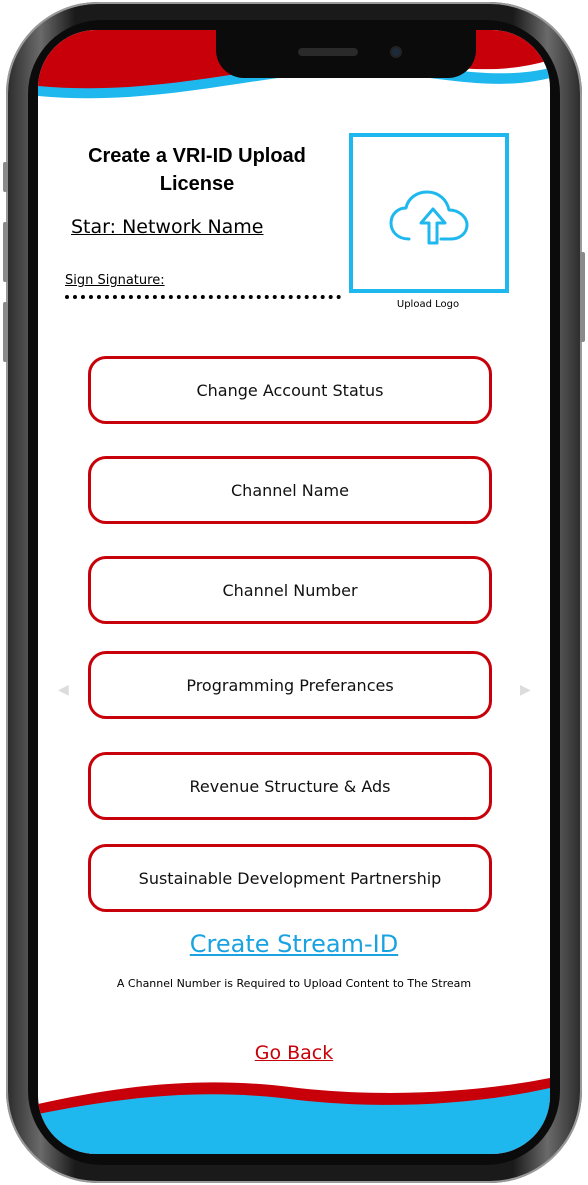 This screenshot has height=1185, width=588. I want to click on signature-label: Sign Signature:, so click(115, 280).